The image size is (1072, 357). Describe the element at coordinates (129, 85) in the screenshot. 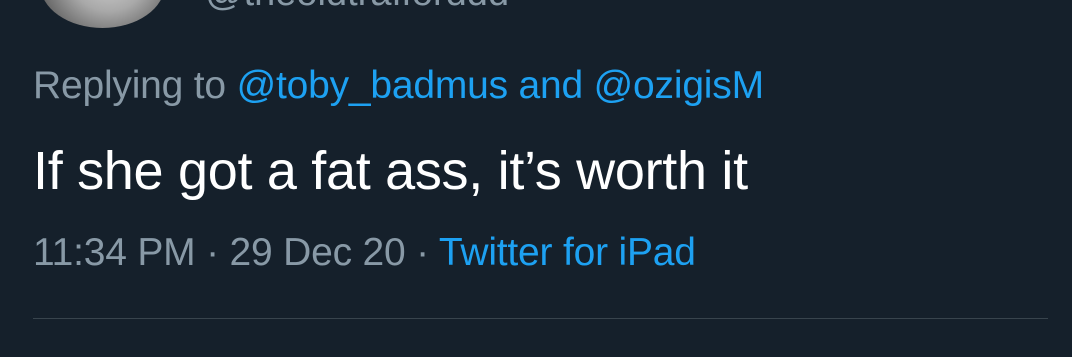

I see `replying-to-label: Replying to` at that location.